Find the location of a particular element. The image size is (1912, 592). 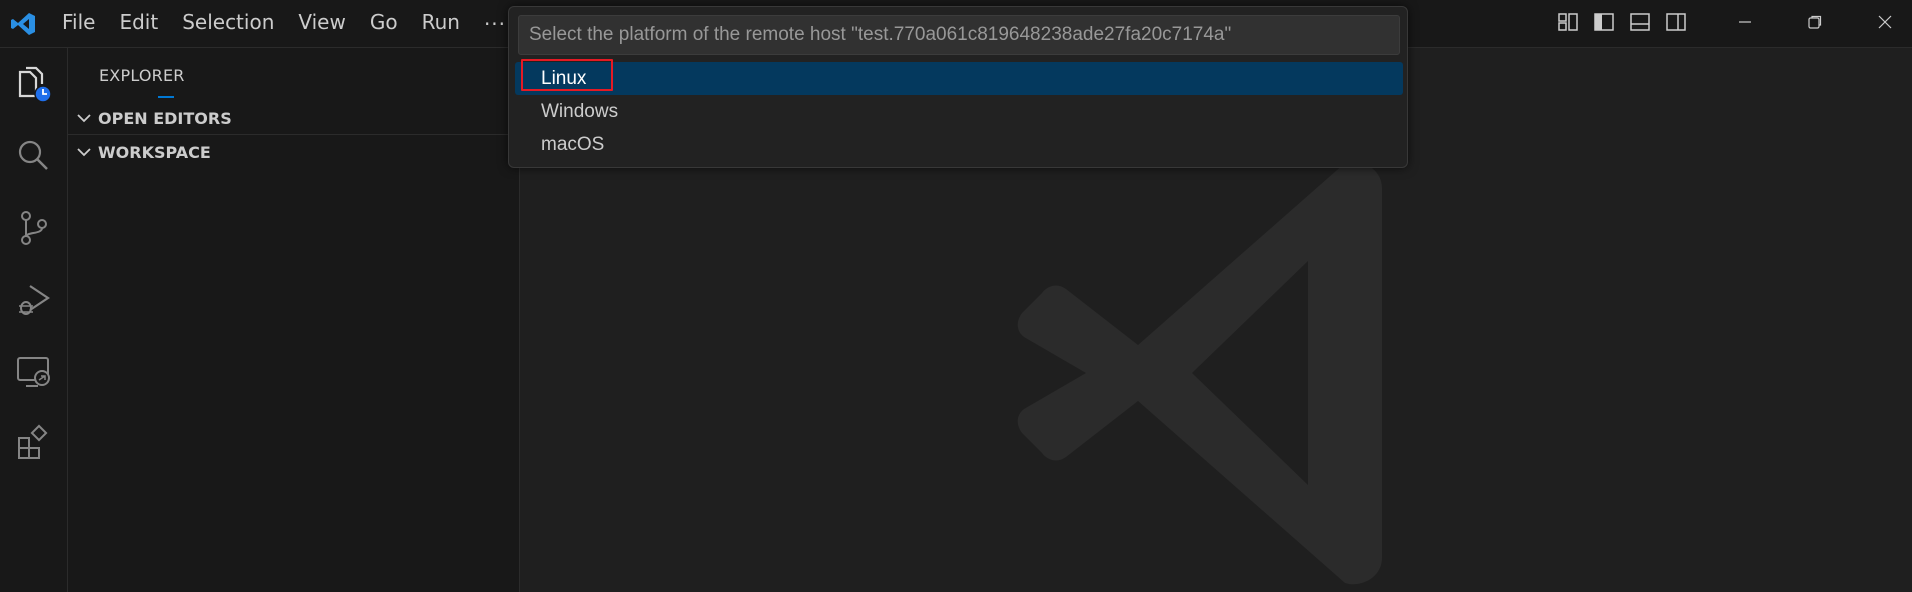

minimize-icon is located at coordinates (1745, 22).